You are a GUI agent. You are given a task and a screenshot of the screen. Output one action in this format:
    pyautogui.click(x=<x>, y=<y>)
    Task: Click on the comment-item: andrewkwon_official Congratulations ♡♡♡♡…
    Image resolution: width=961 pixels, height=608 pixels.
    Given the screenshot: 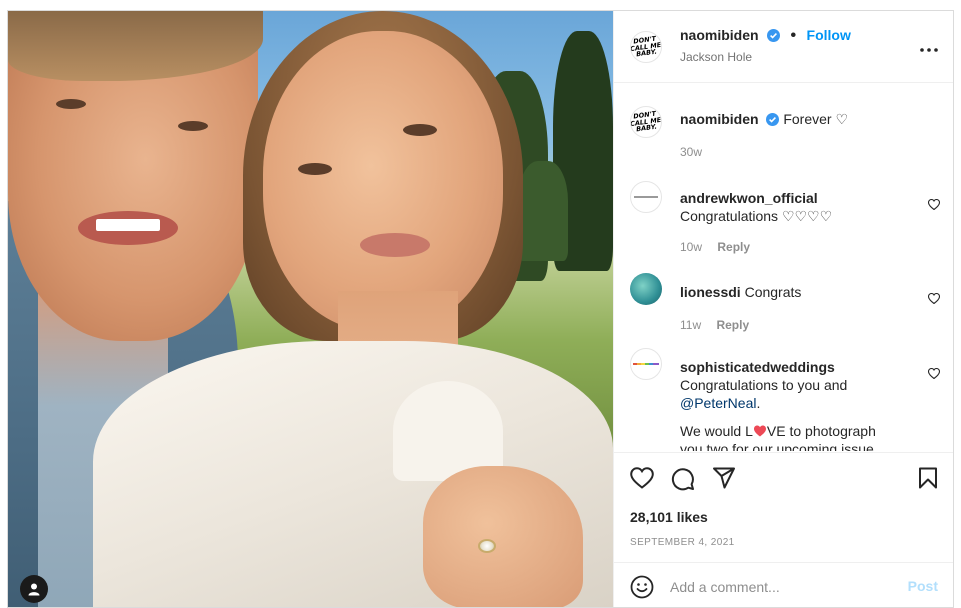 What is the action you would take?
    pyautogui.click(x=785, y=217)
    